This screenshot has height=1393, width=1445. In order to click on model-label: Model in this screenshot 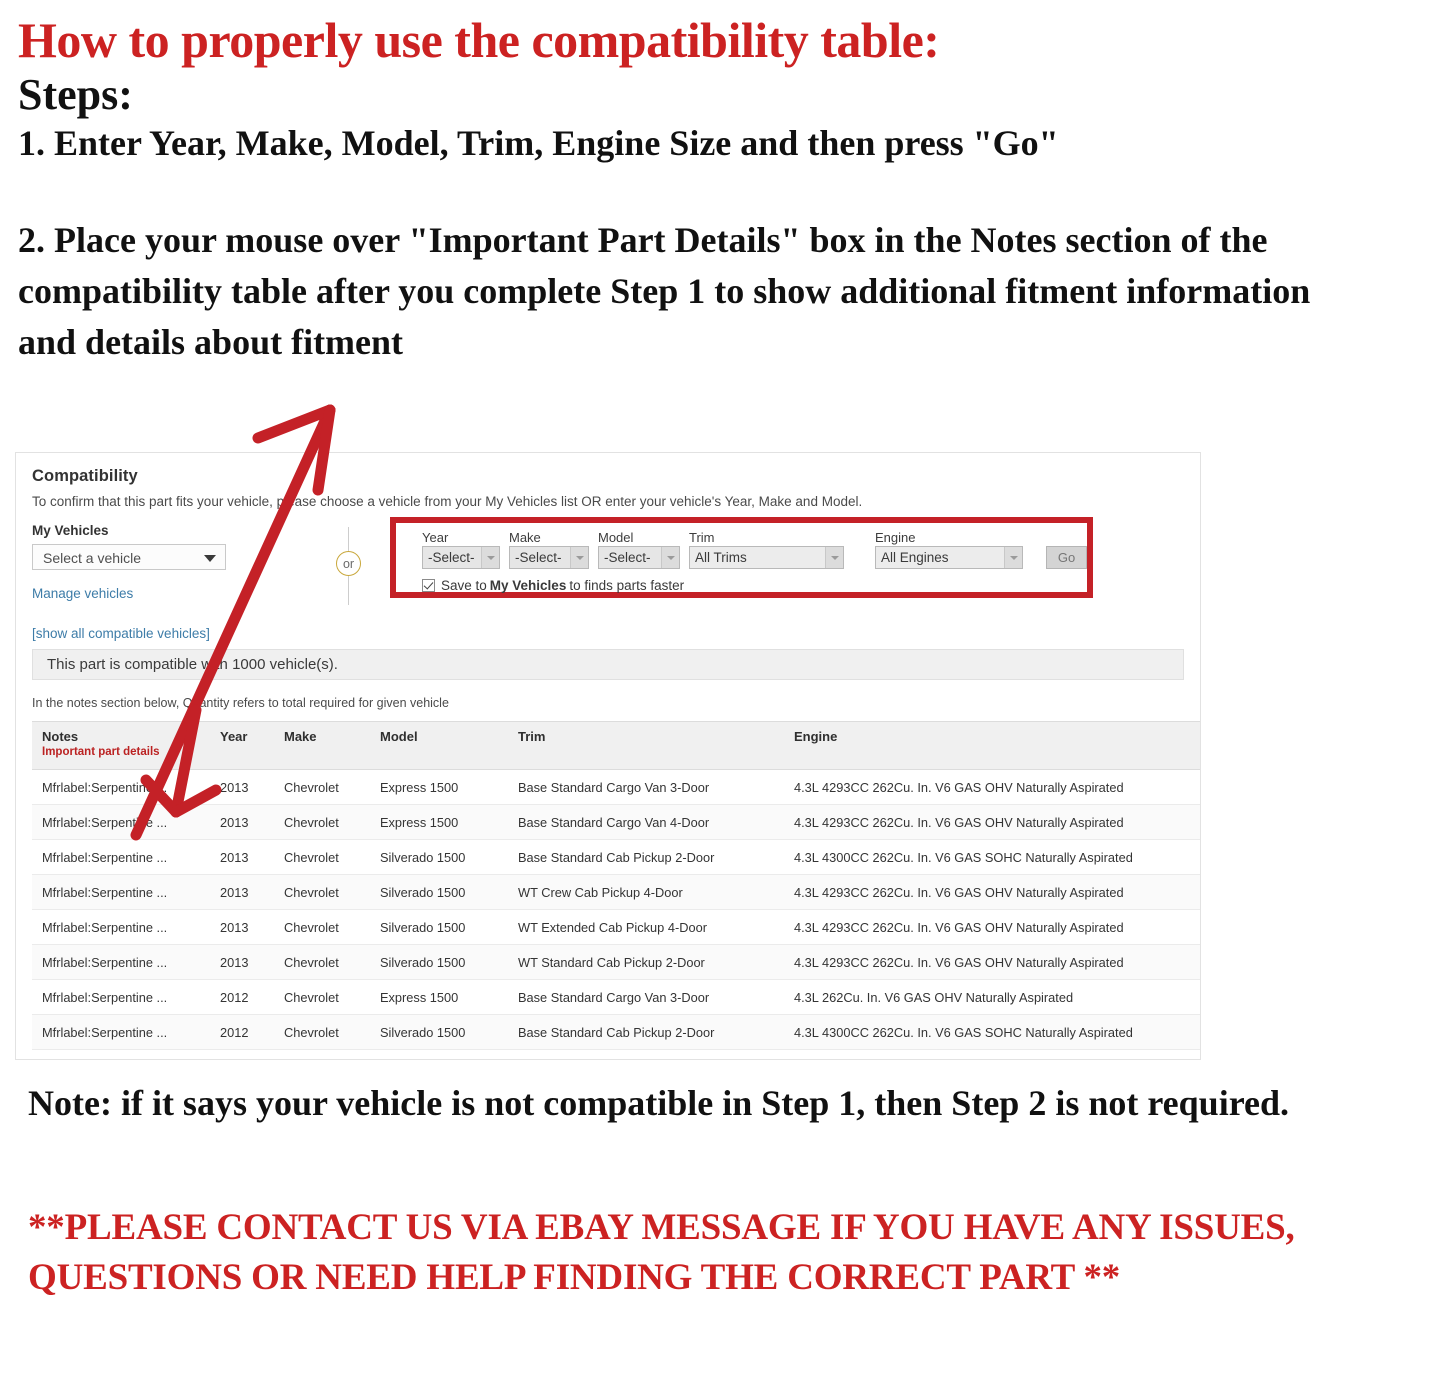, I will do `click(616, 537)`.